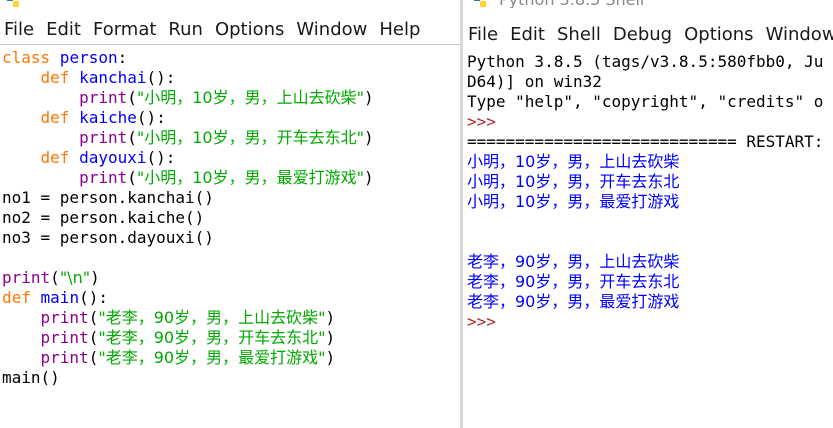  What do you see at coordinates (26, 57) in the screenshot?
I see `keyword-token: class` at bounding box center [26, 57].